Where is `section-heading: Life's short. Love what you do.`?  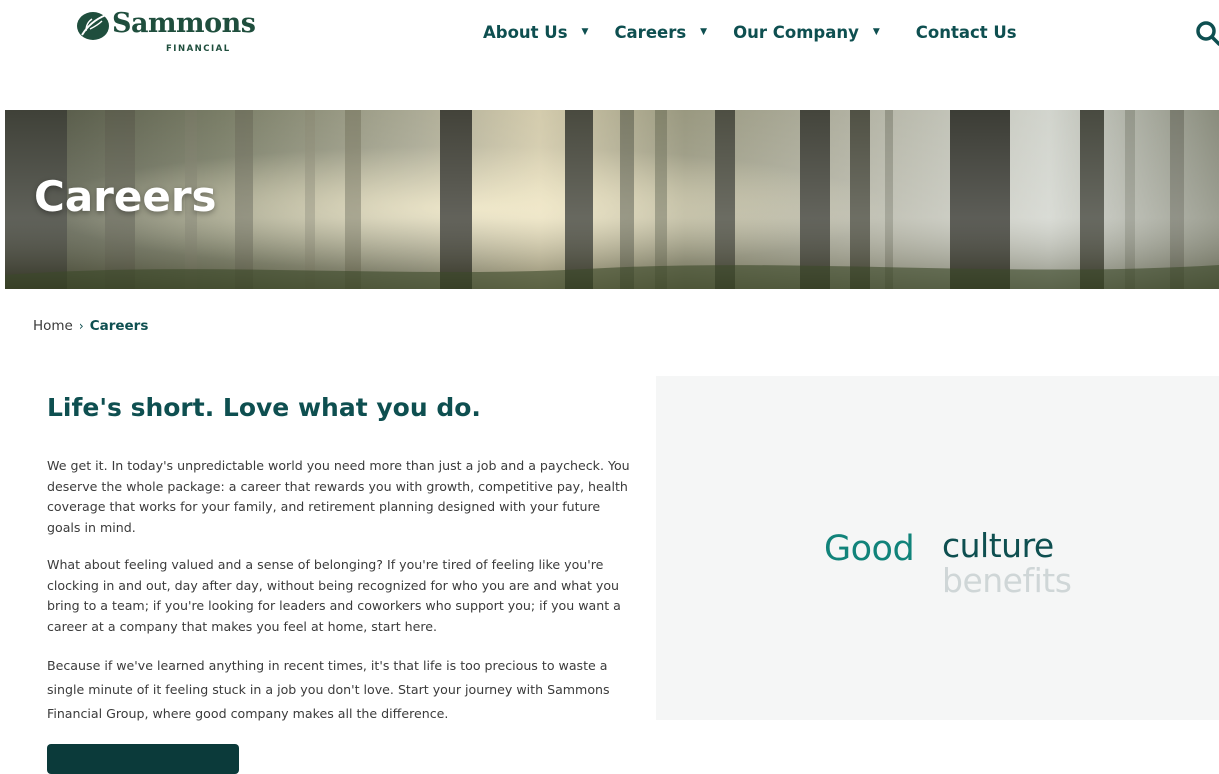
section-heading: Life's short. Love what you do. is located at coordinates (264, 407).